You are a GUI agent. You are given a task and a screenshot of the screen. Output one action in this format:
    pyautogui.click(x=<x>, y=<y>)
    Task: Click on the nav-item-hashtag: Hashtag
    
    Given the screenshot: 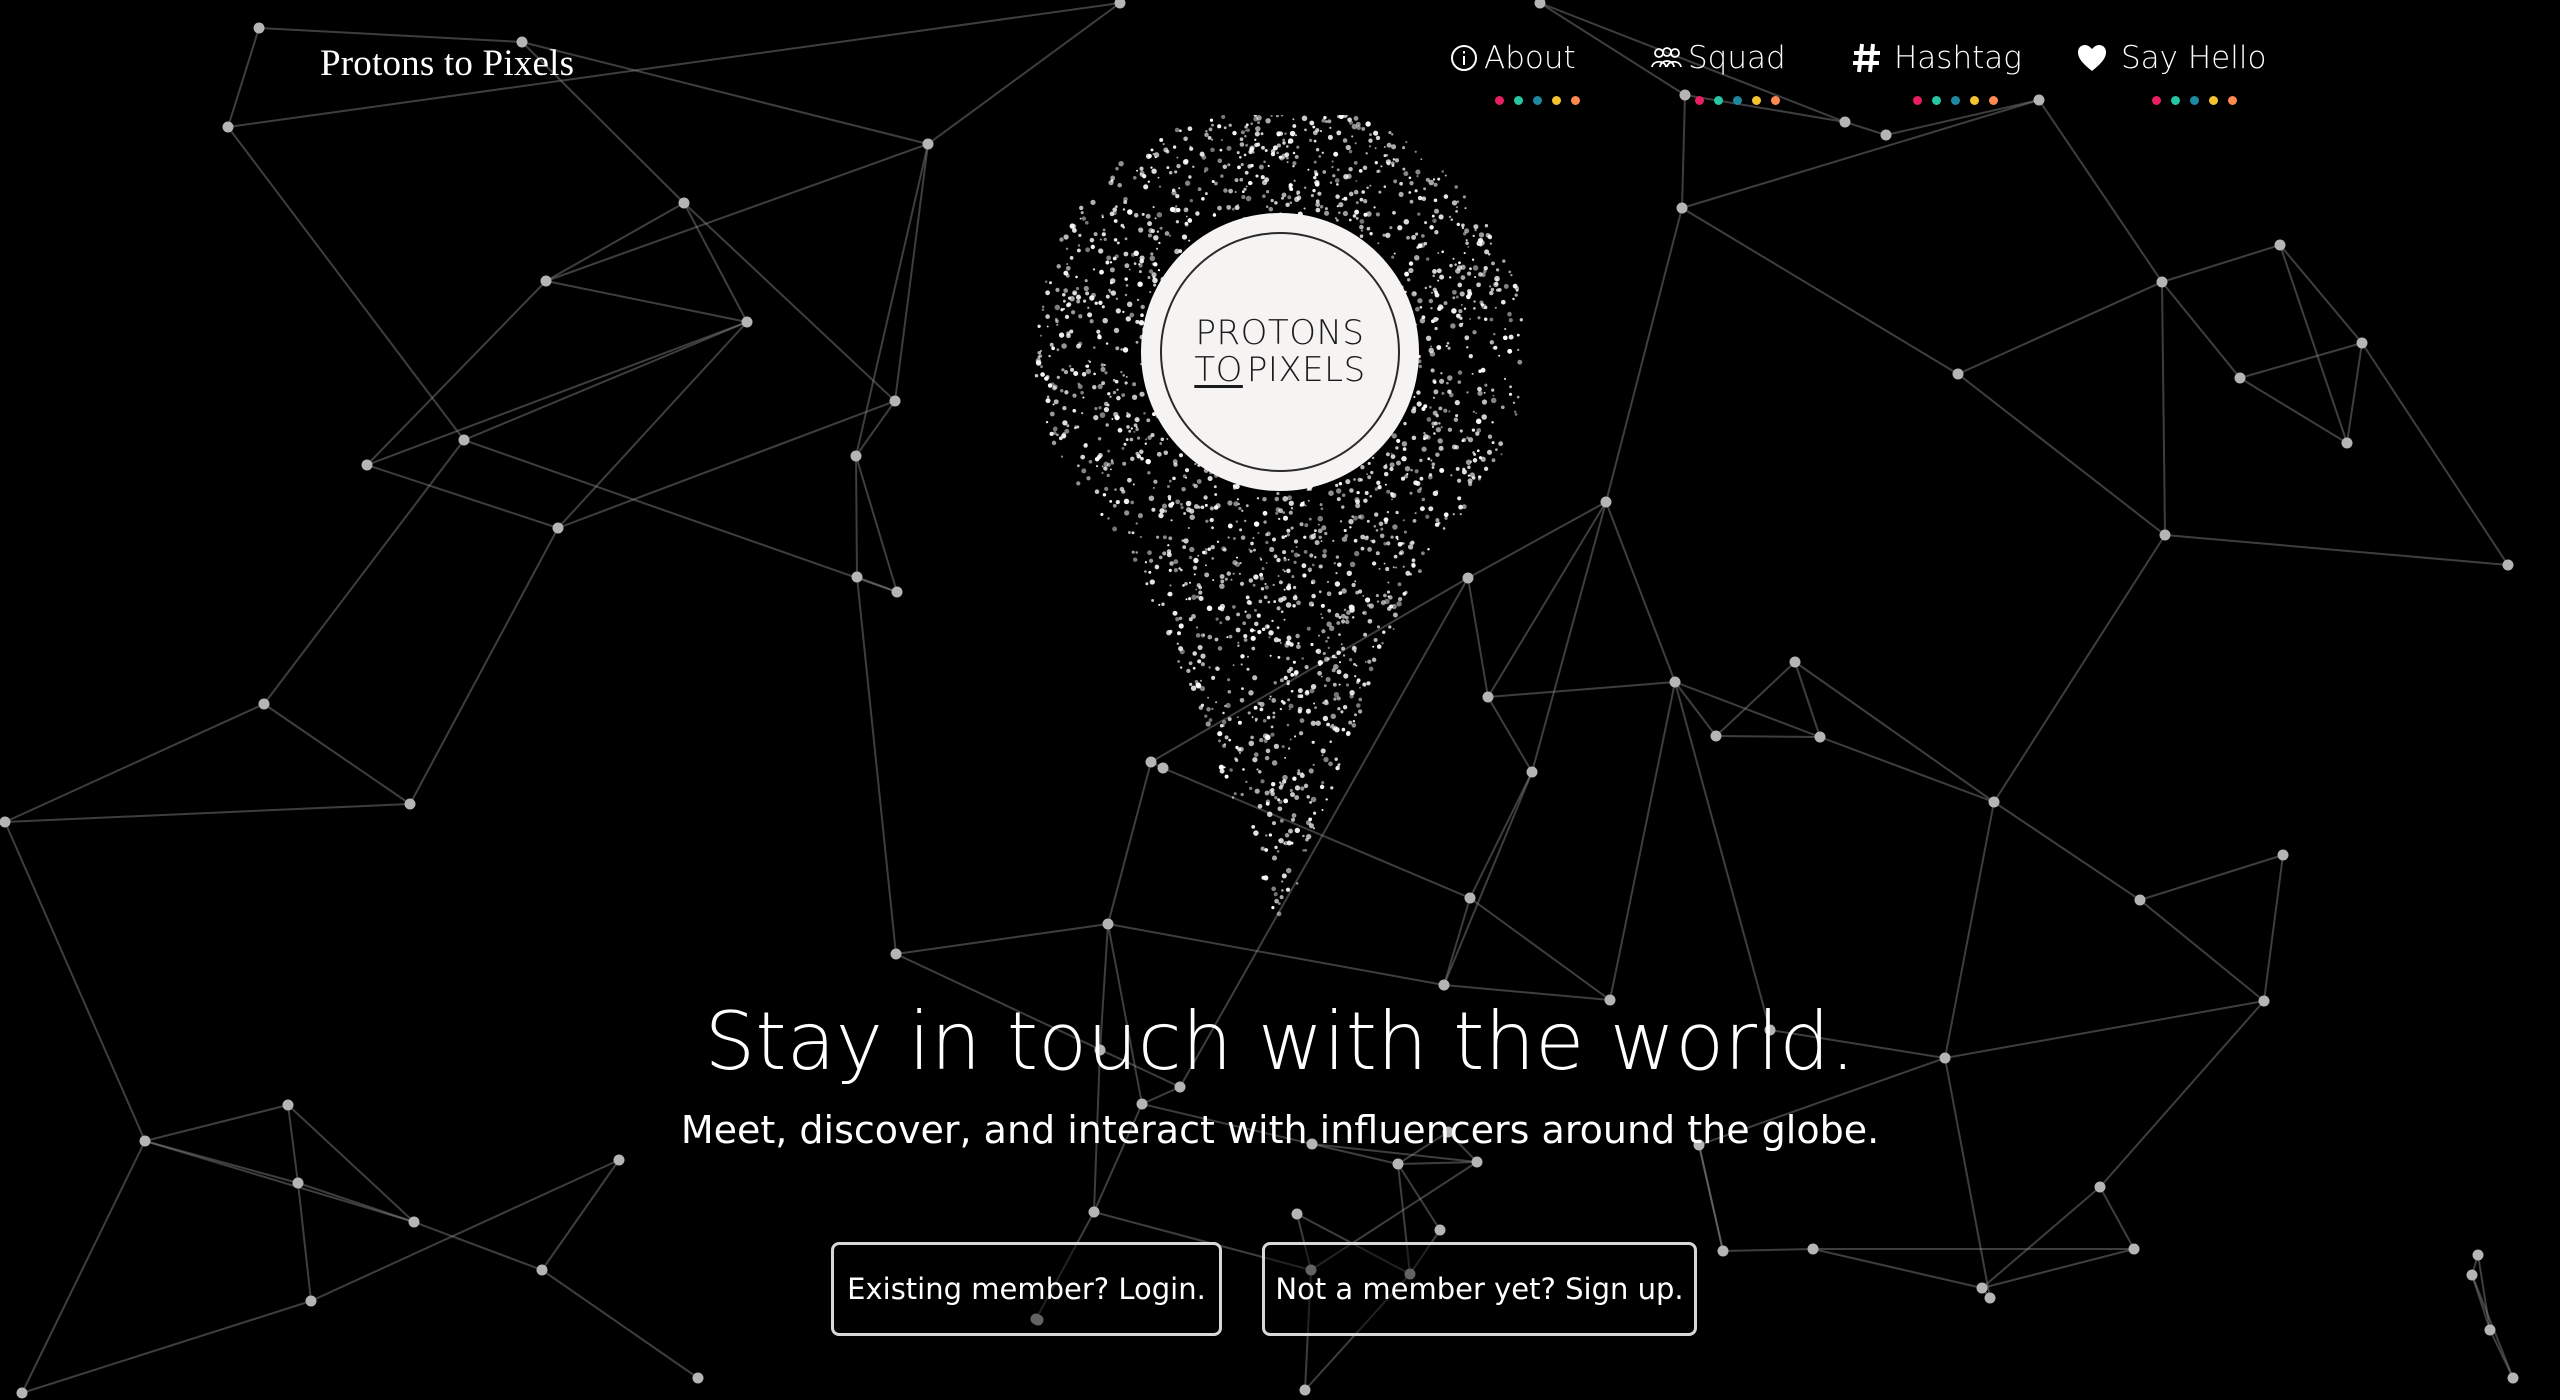 What is the action you would take?
    pyautogui.click(x=1937, y=58)
    